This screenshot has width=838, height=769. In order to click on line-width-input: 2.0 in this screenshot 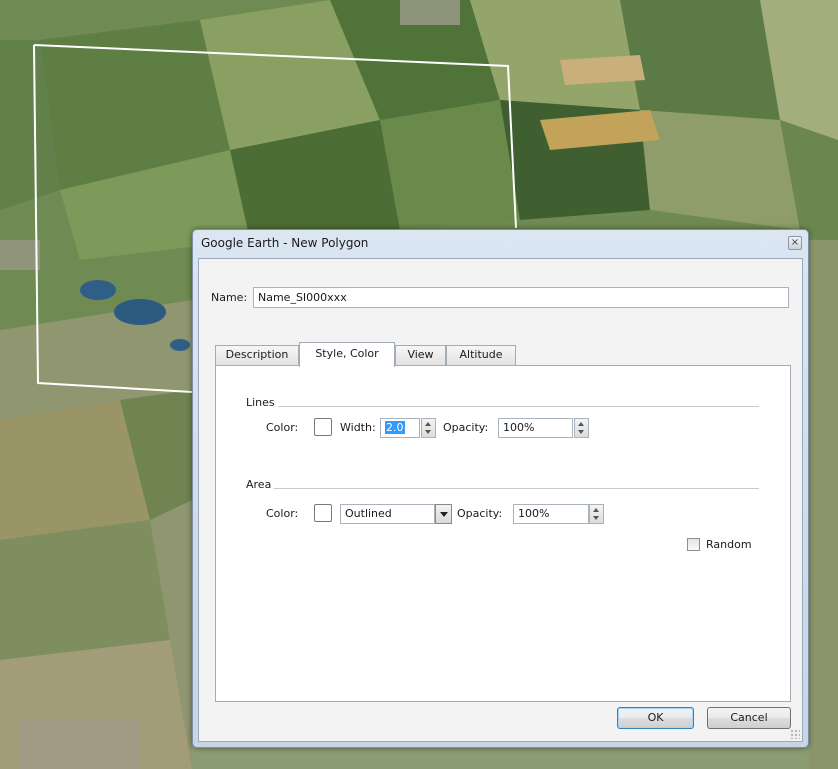, I will do `click(400, 428)`.